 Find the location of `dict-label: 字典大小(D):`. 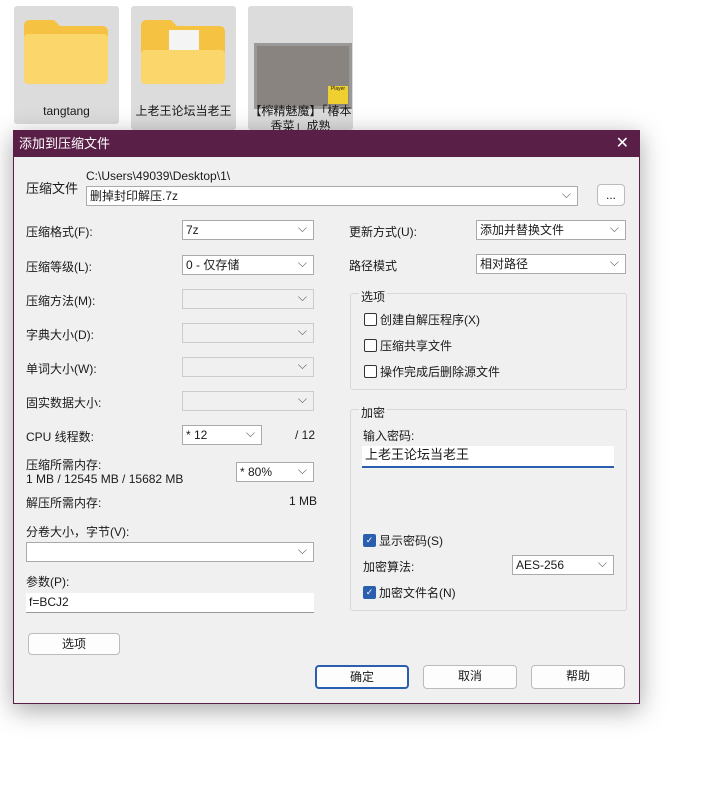

dict-label: 字典大小(D): is located at coordinates (60, 335).